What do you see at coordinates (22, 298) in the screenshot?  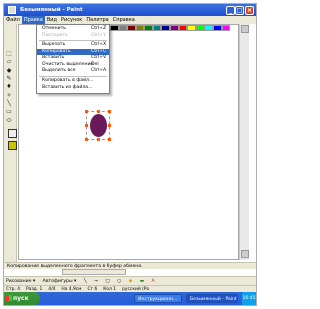 I see `start-button: пуск` at bounding box center [22, 298].